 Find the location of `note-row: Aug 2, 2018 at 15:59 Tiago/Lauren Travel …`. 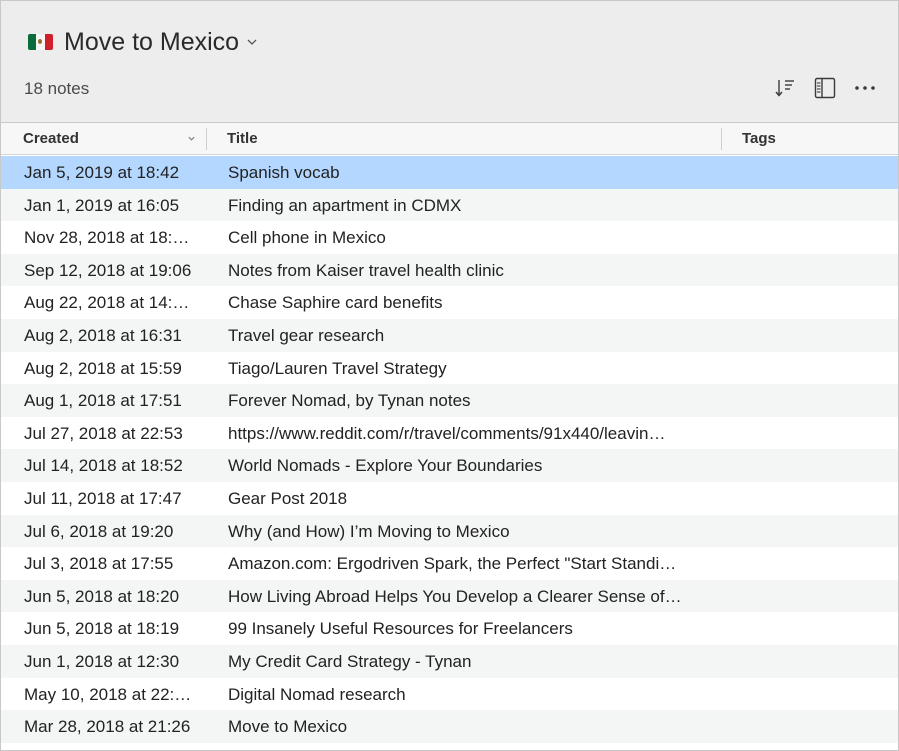

note-row: Aug 2, 2018 at 15:59 Tiago/Lauren Travel … is located at coordinates (449, 368).